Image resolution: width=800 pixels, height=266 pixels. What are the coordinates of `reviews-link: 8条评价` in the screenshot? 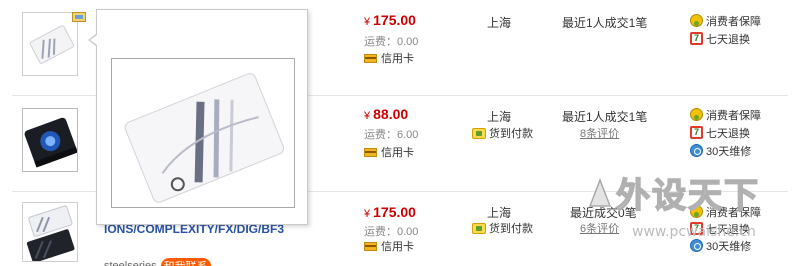 It's located at (599, 133).